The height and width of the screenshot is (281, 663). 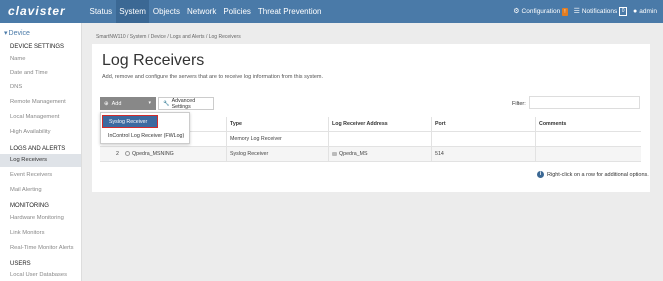 I want to click on configuration-badge: !, so click(x=565, y=11).